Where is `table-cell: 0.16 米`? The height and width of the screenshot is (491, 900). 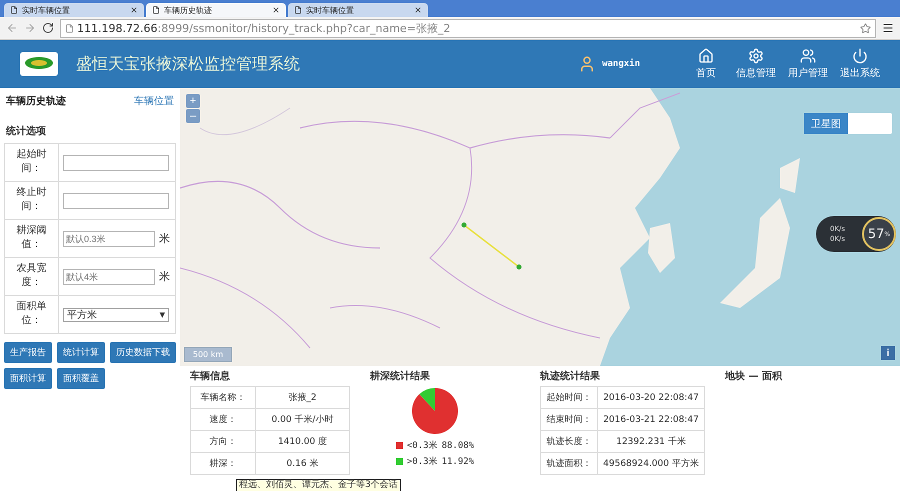 table-cell: 0.16 米 is located at coordinates (302, 463).